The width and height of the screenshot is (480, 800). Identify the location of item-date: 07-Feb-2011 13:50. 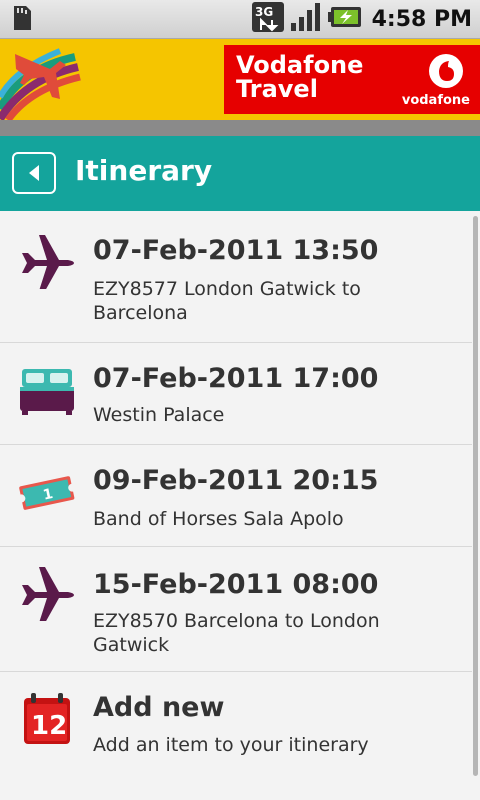
(236, 250).